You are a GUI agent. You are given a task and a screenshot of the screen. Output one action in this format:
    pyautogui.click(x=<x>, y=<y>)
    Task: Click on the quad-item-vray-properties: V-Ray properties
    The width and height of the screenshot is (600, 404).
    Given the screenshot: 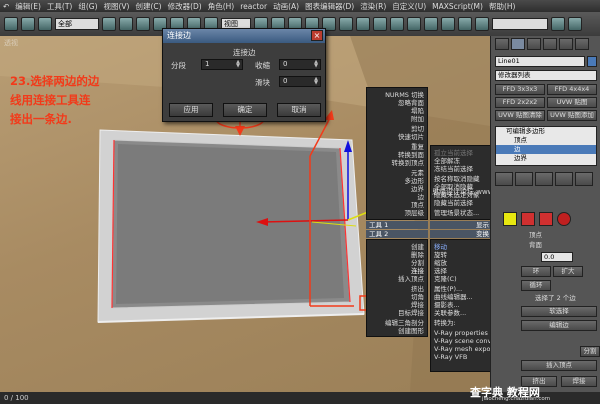 What is the action you would take?
    pyautogui.click(x=461, y=333)
    